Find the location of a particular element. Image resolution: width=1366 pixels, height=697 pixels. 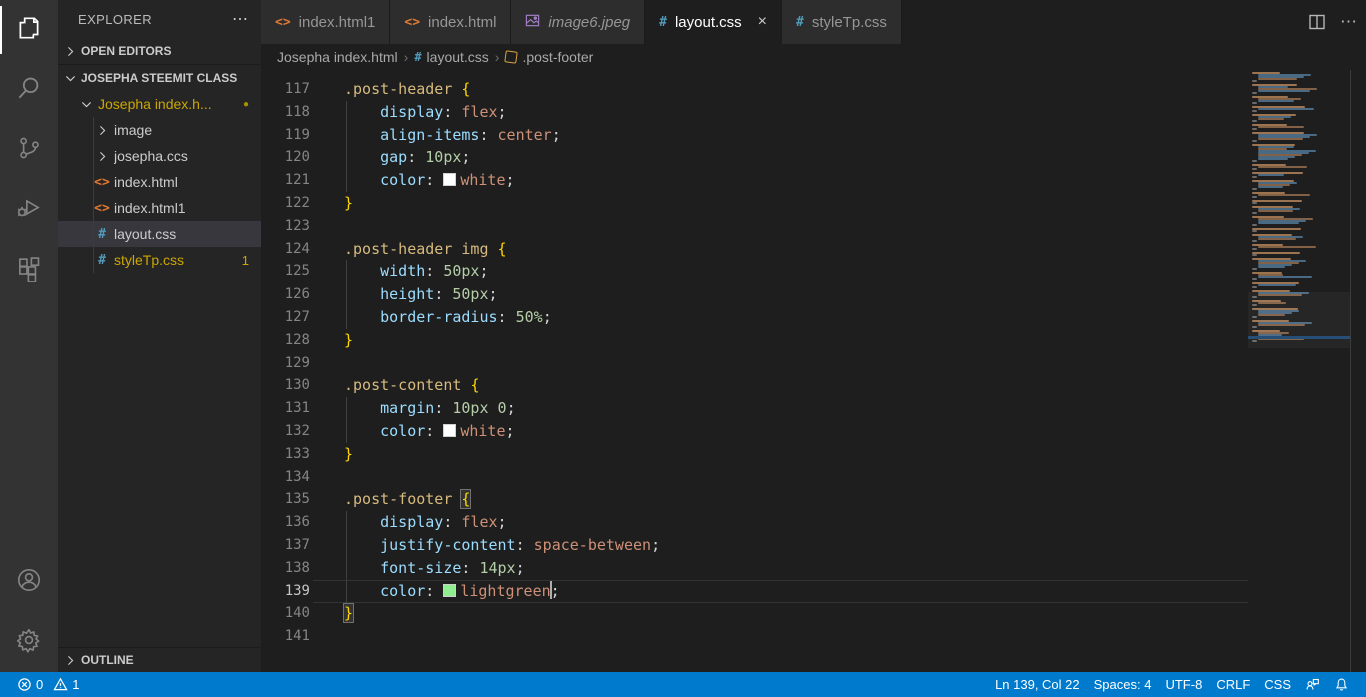

code-line-129: 129 is located at coordinates (754, 363).